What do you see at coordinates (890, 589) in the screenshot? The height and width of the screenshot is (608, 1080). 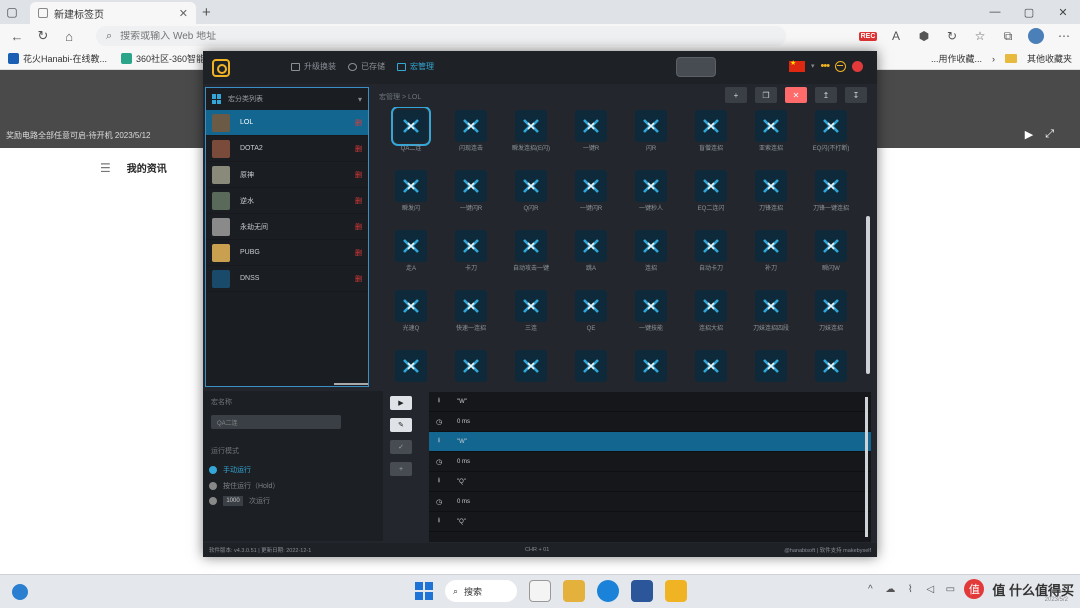 I see `cloud-icon: ☁` at bounding box center [890, 589].